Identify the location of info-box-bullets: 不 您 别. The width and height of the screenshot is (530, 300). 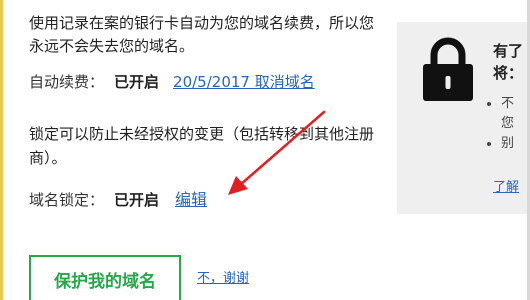
(498, 124).